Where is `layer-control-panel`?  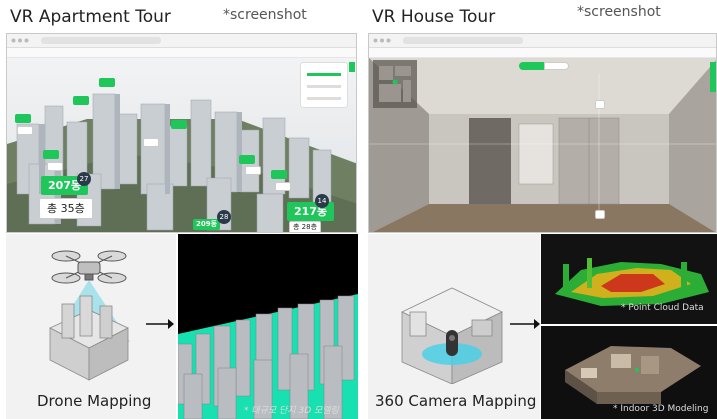
layer-control-panel is located at coordinates (324, 85).